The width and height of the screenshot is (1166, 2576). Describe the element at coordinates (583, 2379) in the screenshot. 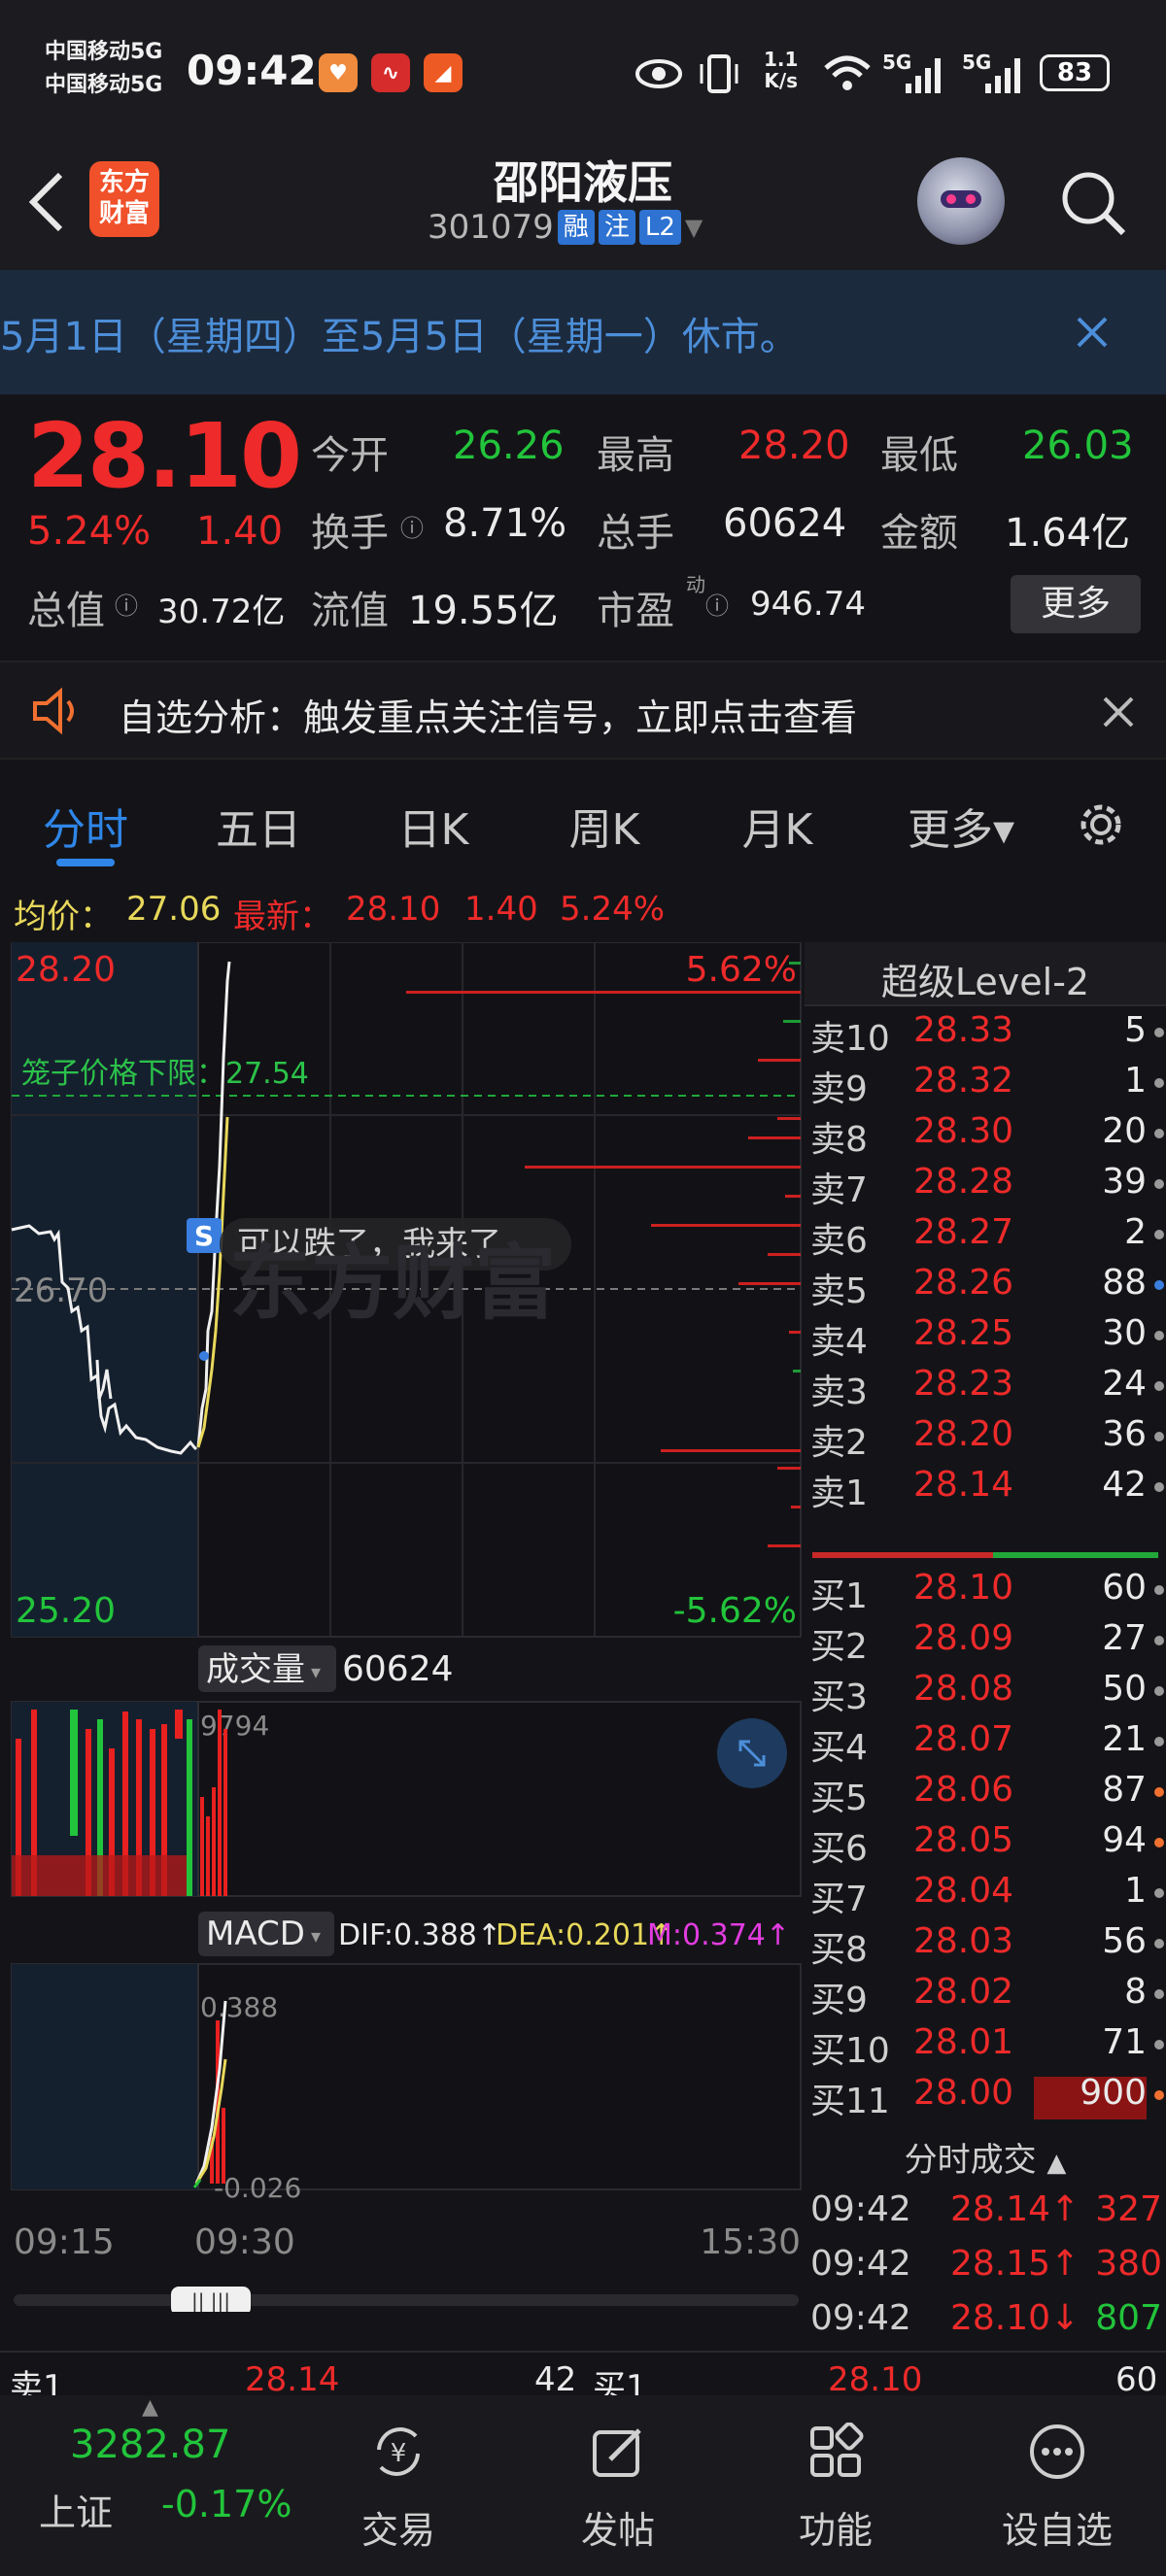

I see `bottom-best-quote: 卖1 28.14 42 买1 28.10 60` at that location.